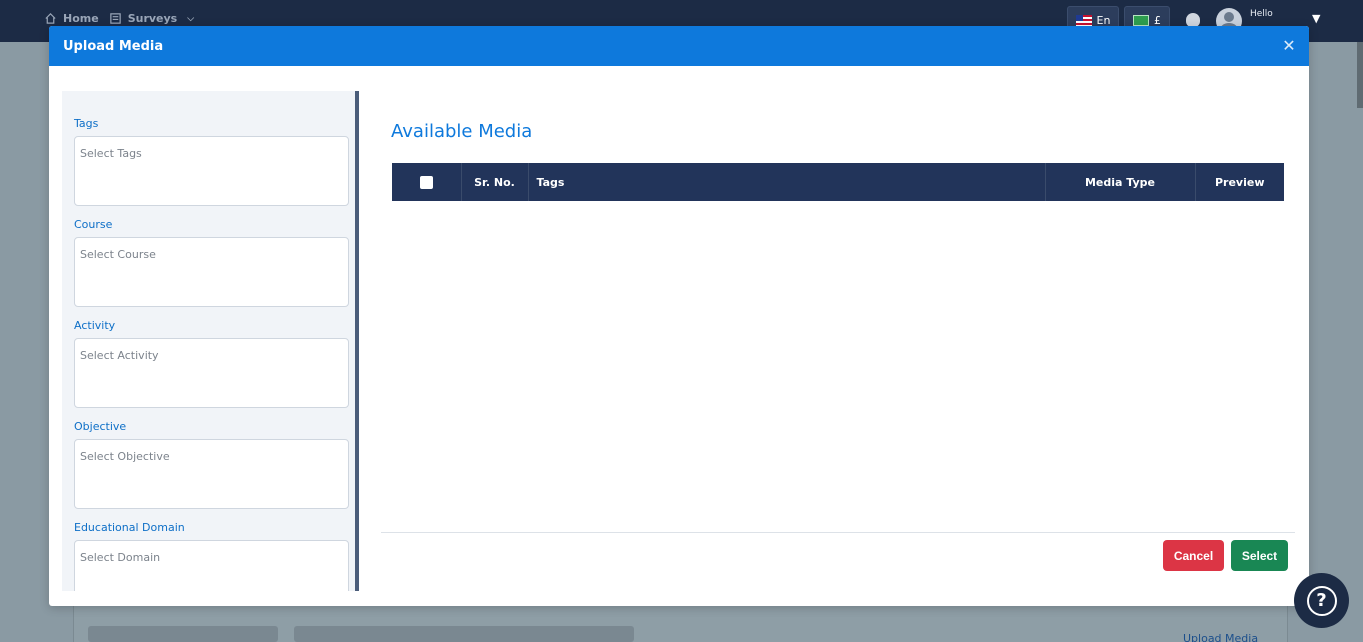  Describe the element at coordinates (1316, 18) in the screenshot. I see `user-menu-caret-icon: ▼` at that location.